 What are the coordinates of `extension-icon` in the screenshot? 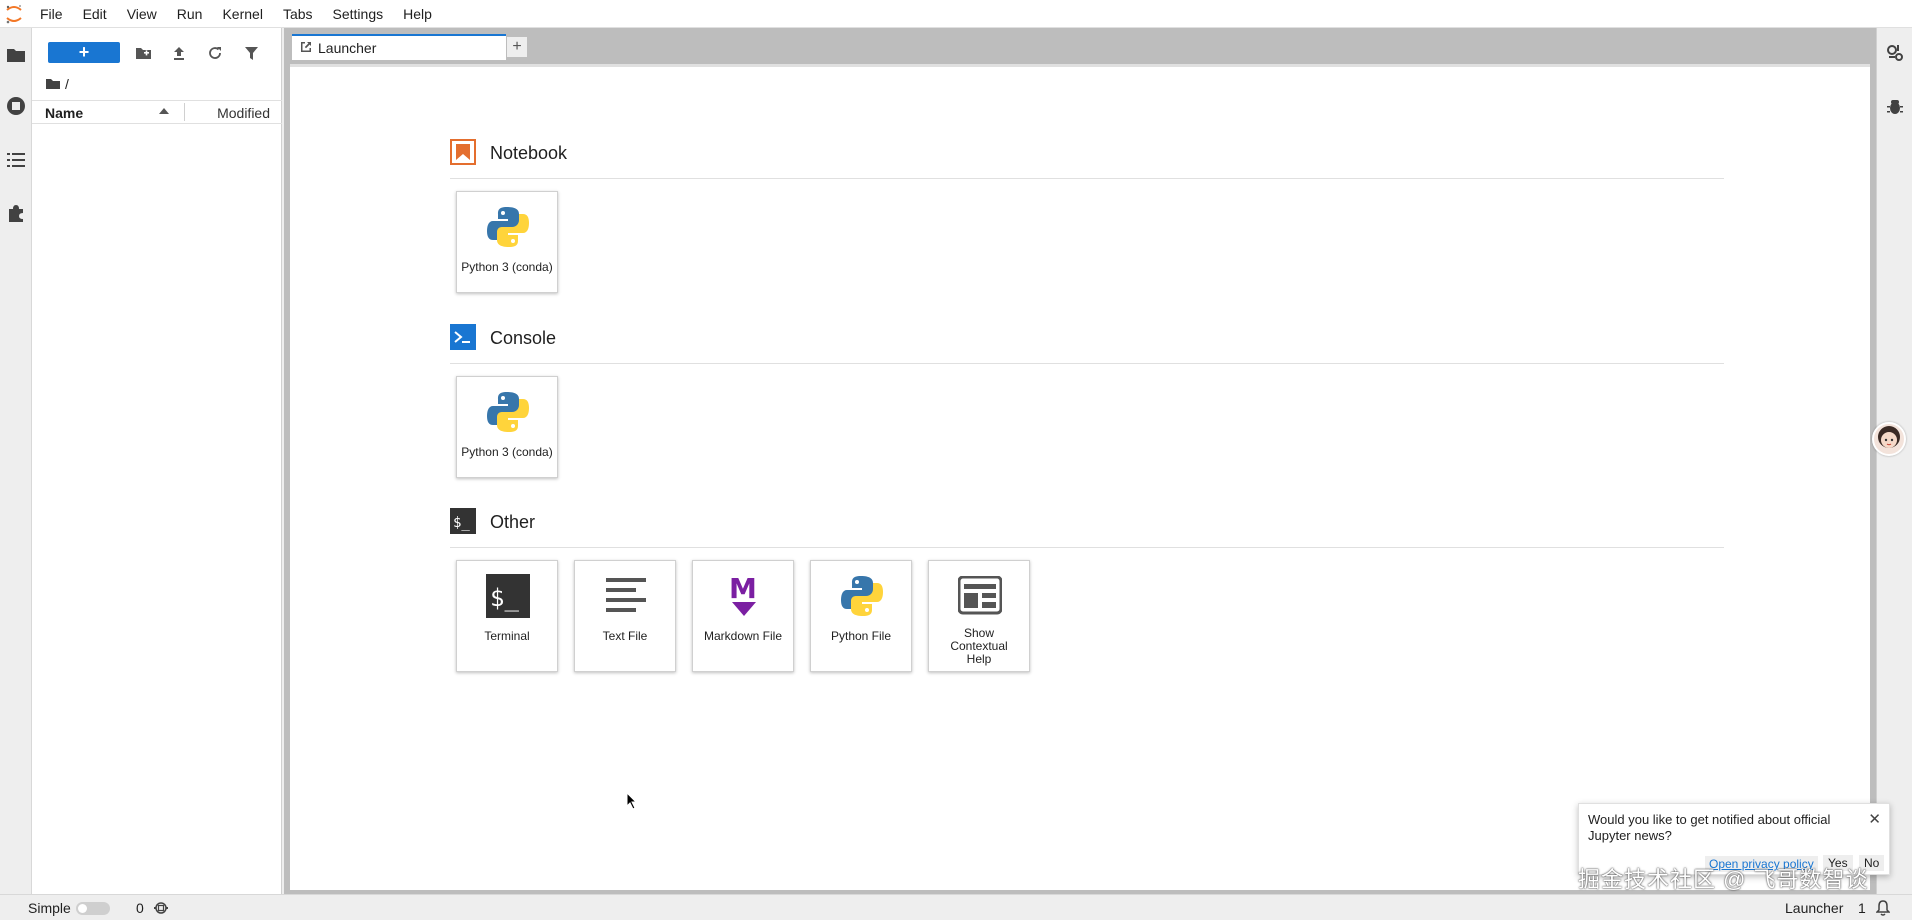 It's located at (16, 213).